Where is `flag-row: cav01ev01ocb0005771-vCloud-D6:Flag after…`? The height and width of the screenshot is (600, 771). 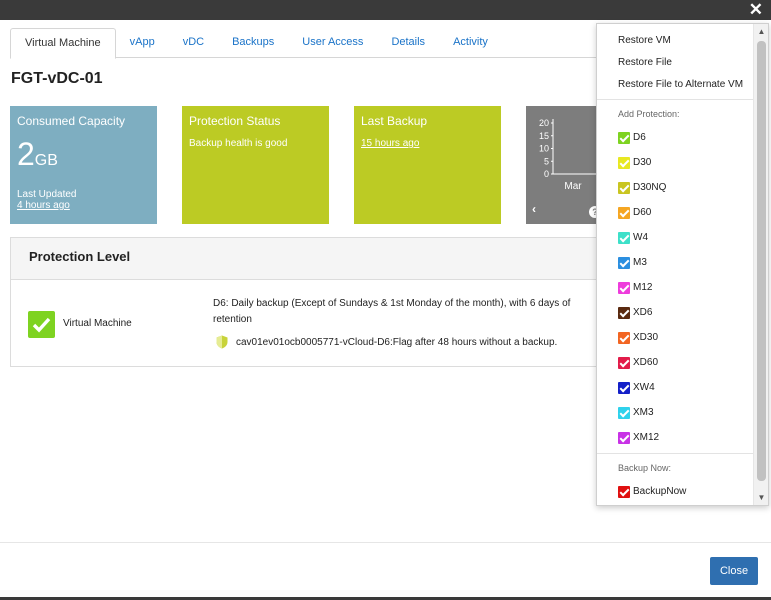 flag-row: cav01ev01ocb0005771-vCloud-D6:Flag after… is located at coordinates (386, 342).